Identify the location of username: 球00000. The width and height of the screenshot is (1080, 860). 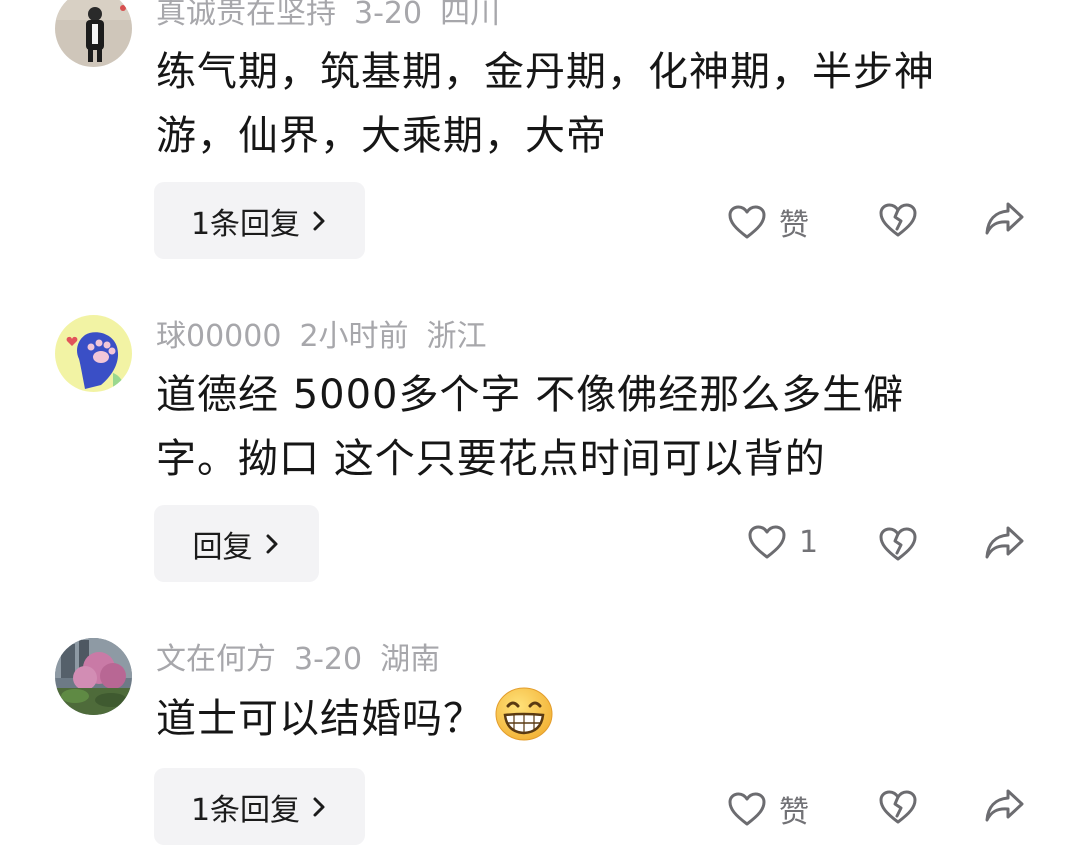
(218, 337).